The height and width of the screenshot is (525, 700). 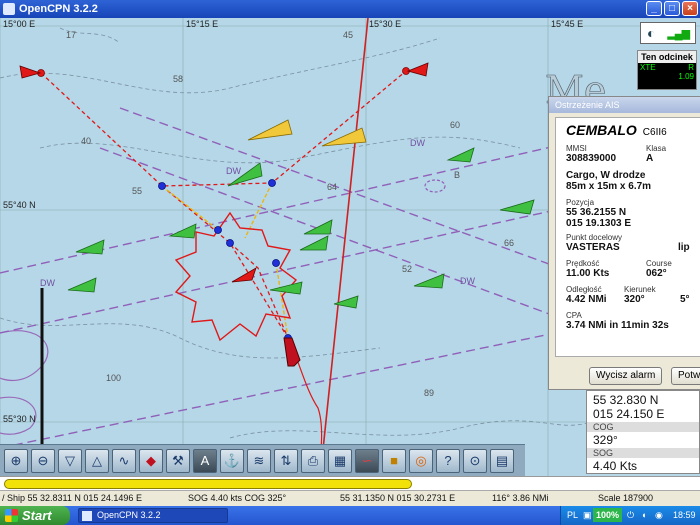 What do you see at coordinates (654, 132) in the screenshot?
I see `vessel-callsign: C6II6` at bounding box center [654, 132].